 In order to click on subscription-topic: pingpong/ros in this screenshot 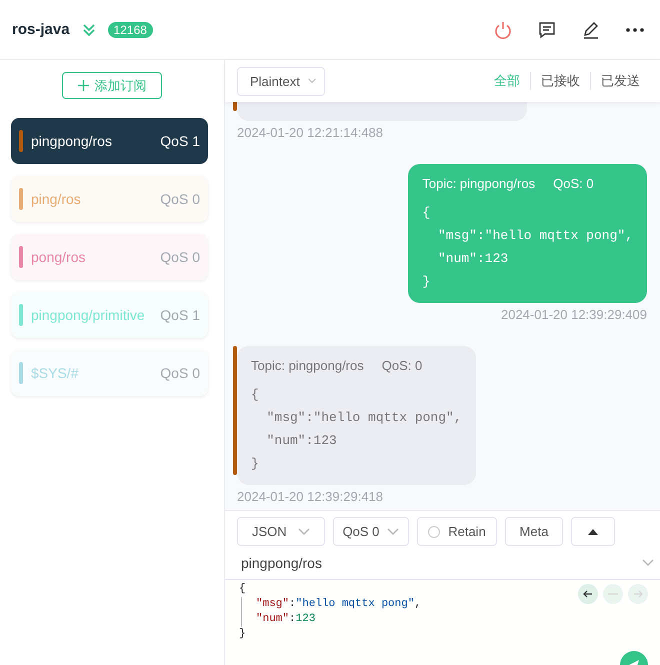, I will do `click(72, 141)`.